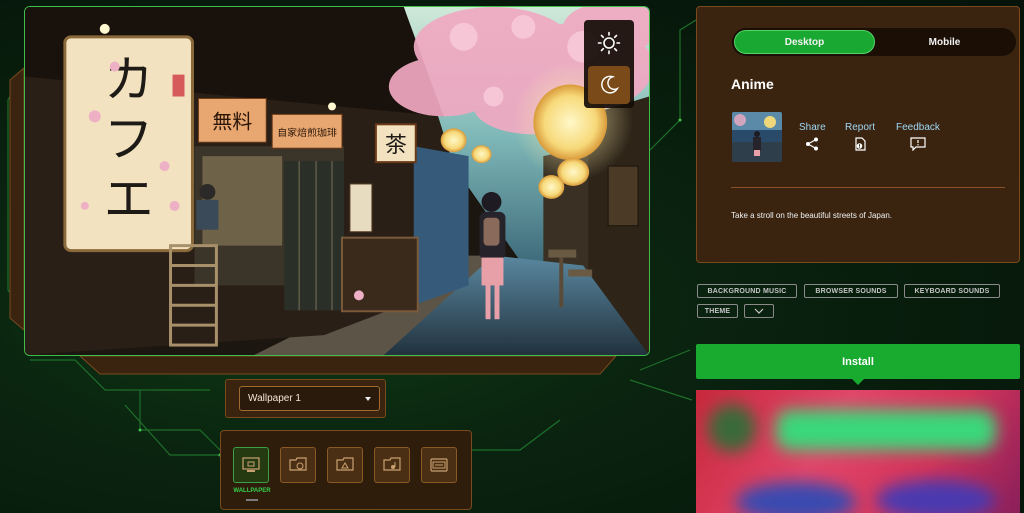 This screenshot has width=1024, height=513. What do you see at coordinates (944, 42) in the screenshot?
I see `tab-mobile: Mobile` at bounding box center [944, 42].